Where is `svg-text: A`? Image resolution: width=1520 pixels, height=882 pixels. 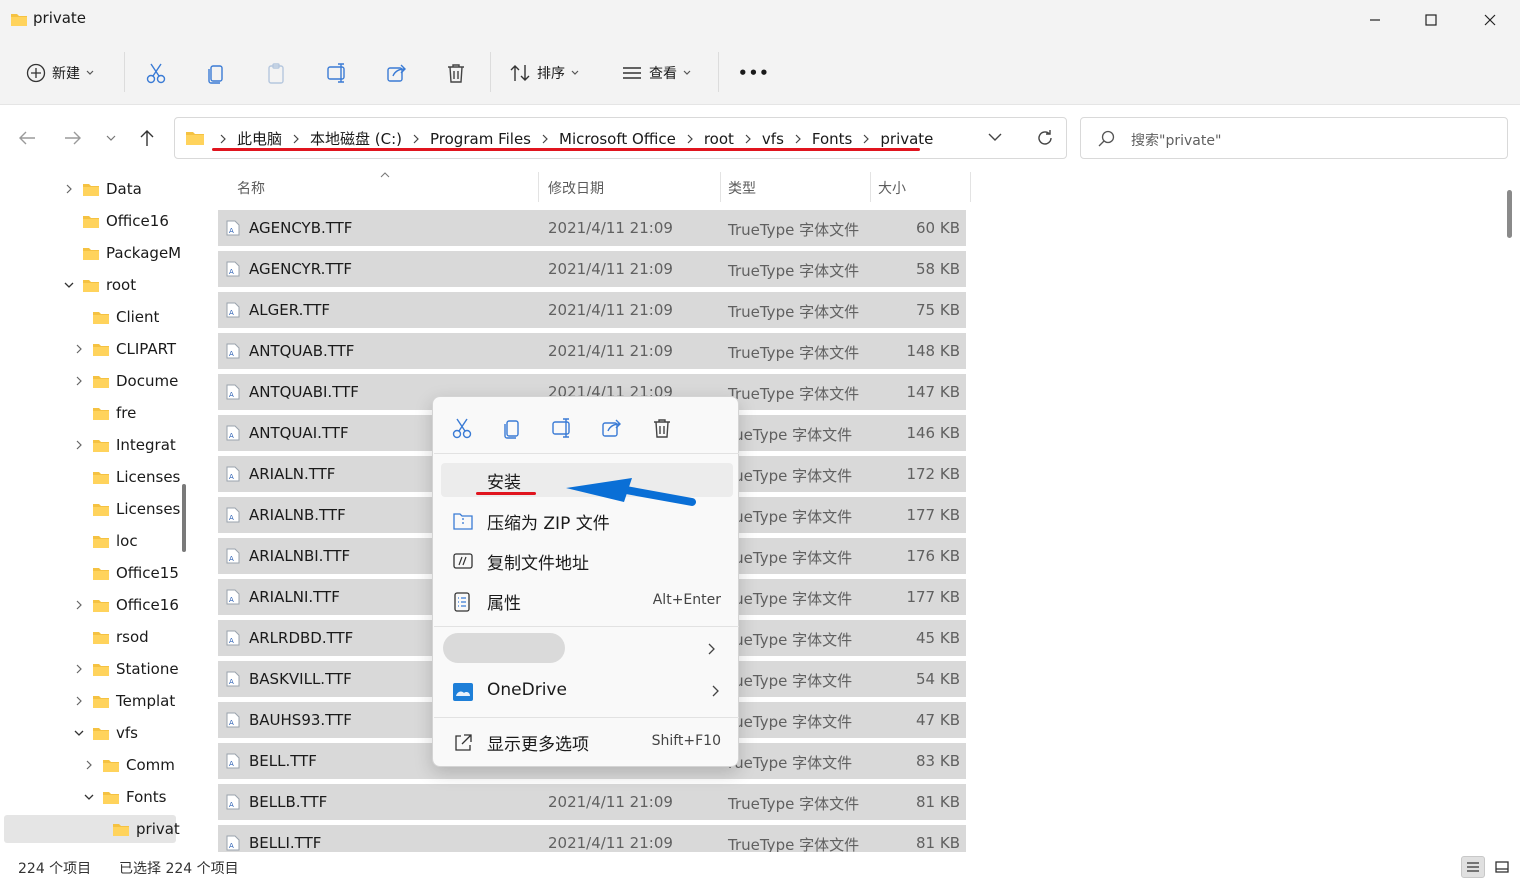
svg-text: A is located at coordinates (231, 272).